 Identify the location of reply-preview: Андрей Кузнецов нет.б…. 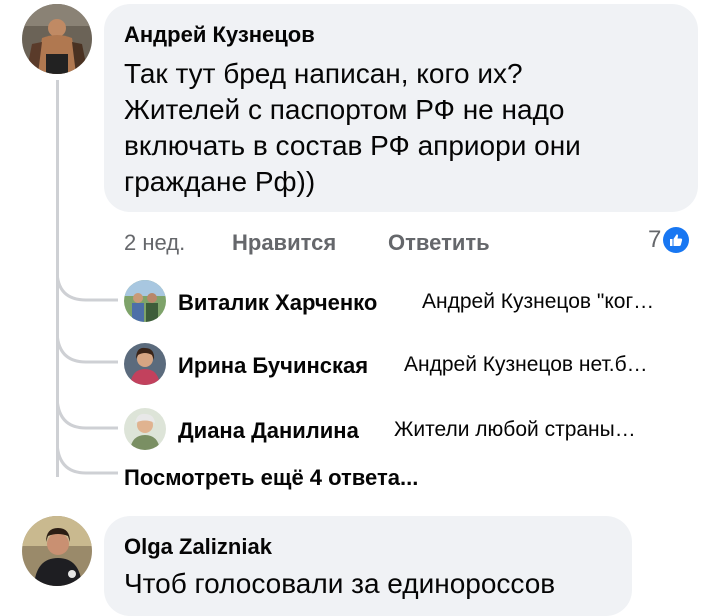
(526, 364).